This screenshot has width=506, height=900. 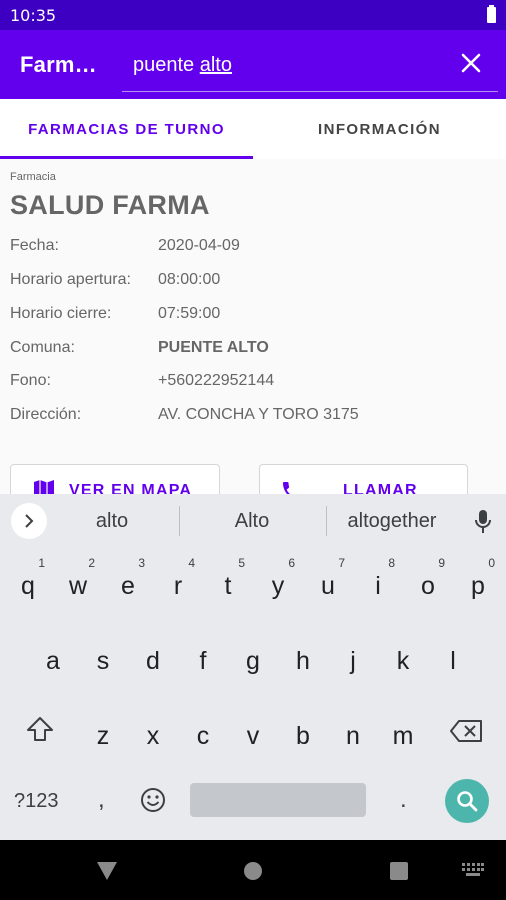 I want to click on key-v: v, so click(x=253, y=734).